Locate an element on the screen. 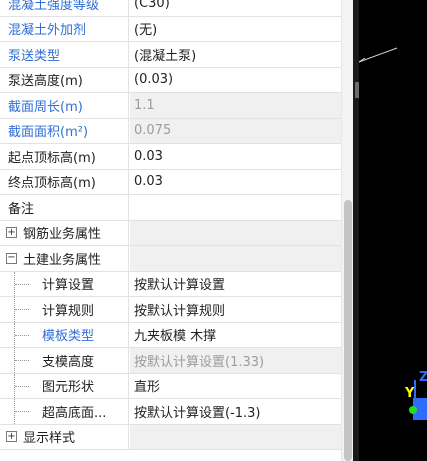 The width and height of the screenshot is (427, 461). property-name-cell: + 显示样式 is located at coordinates (64, 436).